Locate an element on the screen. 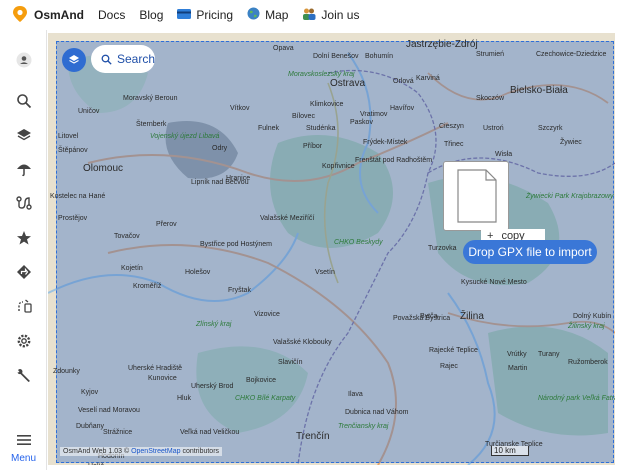 This screenshot has height=470, width=620. place-label: Ostrava is located at coordinates (348, 83).